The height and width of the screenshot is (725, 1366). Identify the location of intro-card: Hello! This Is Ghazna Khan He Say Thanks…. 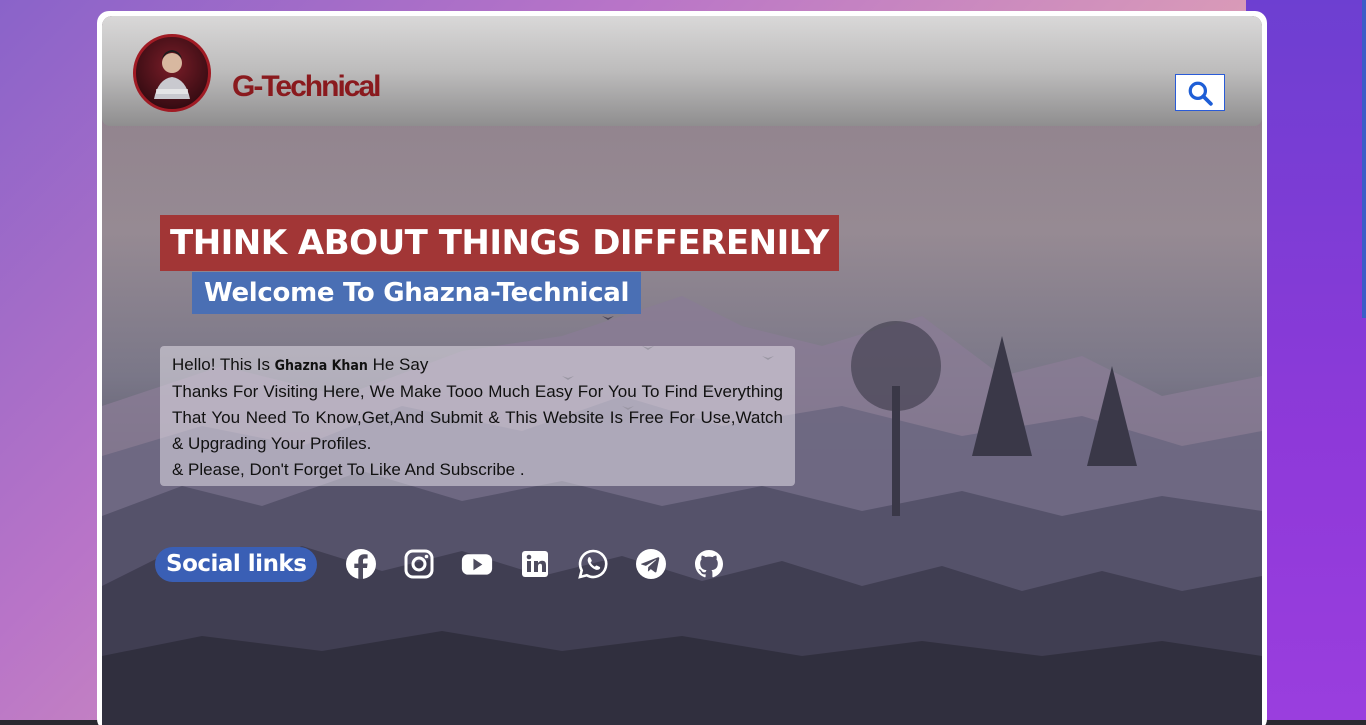
(477, 416).